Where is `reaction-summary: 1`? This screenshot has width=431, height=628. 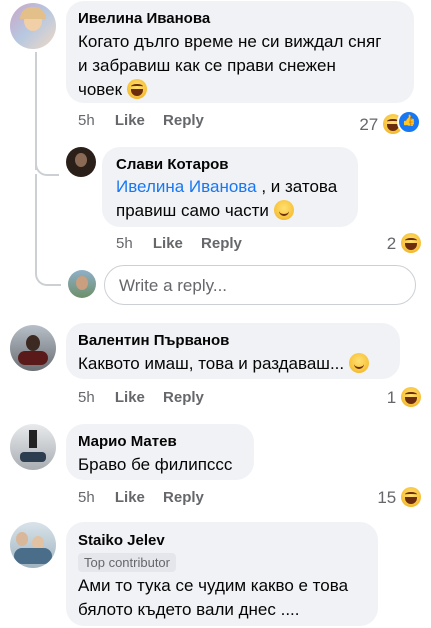 reaction-summary: 1 is located at coordinates (404, 397).